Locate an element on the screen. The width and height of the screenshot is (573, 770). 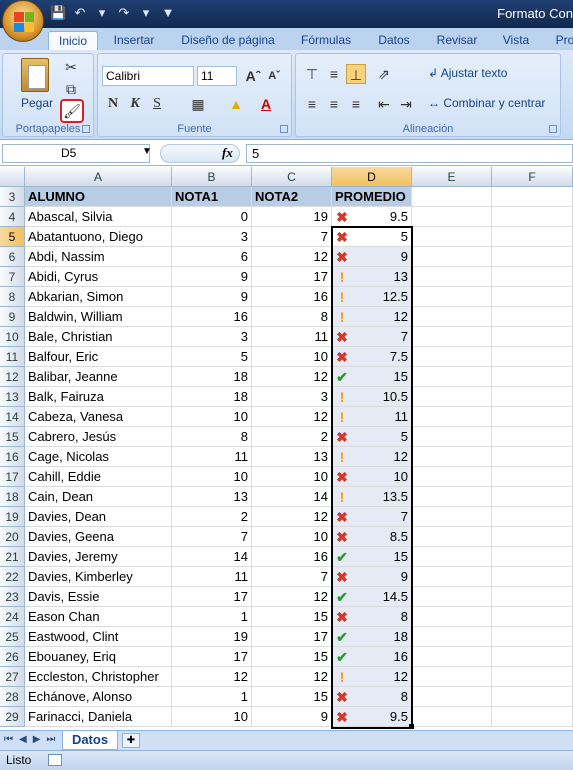
paste-button-label: Pegar is located at coordinates (37, 103).